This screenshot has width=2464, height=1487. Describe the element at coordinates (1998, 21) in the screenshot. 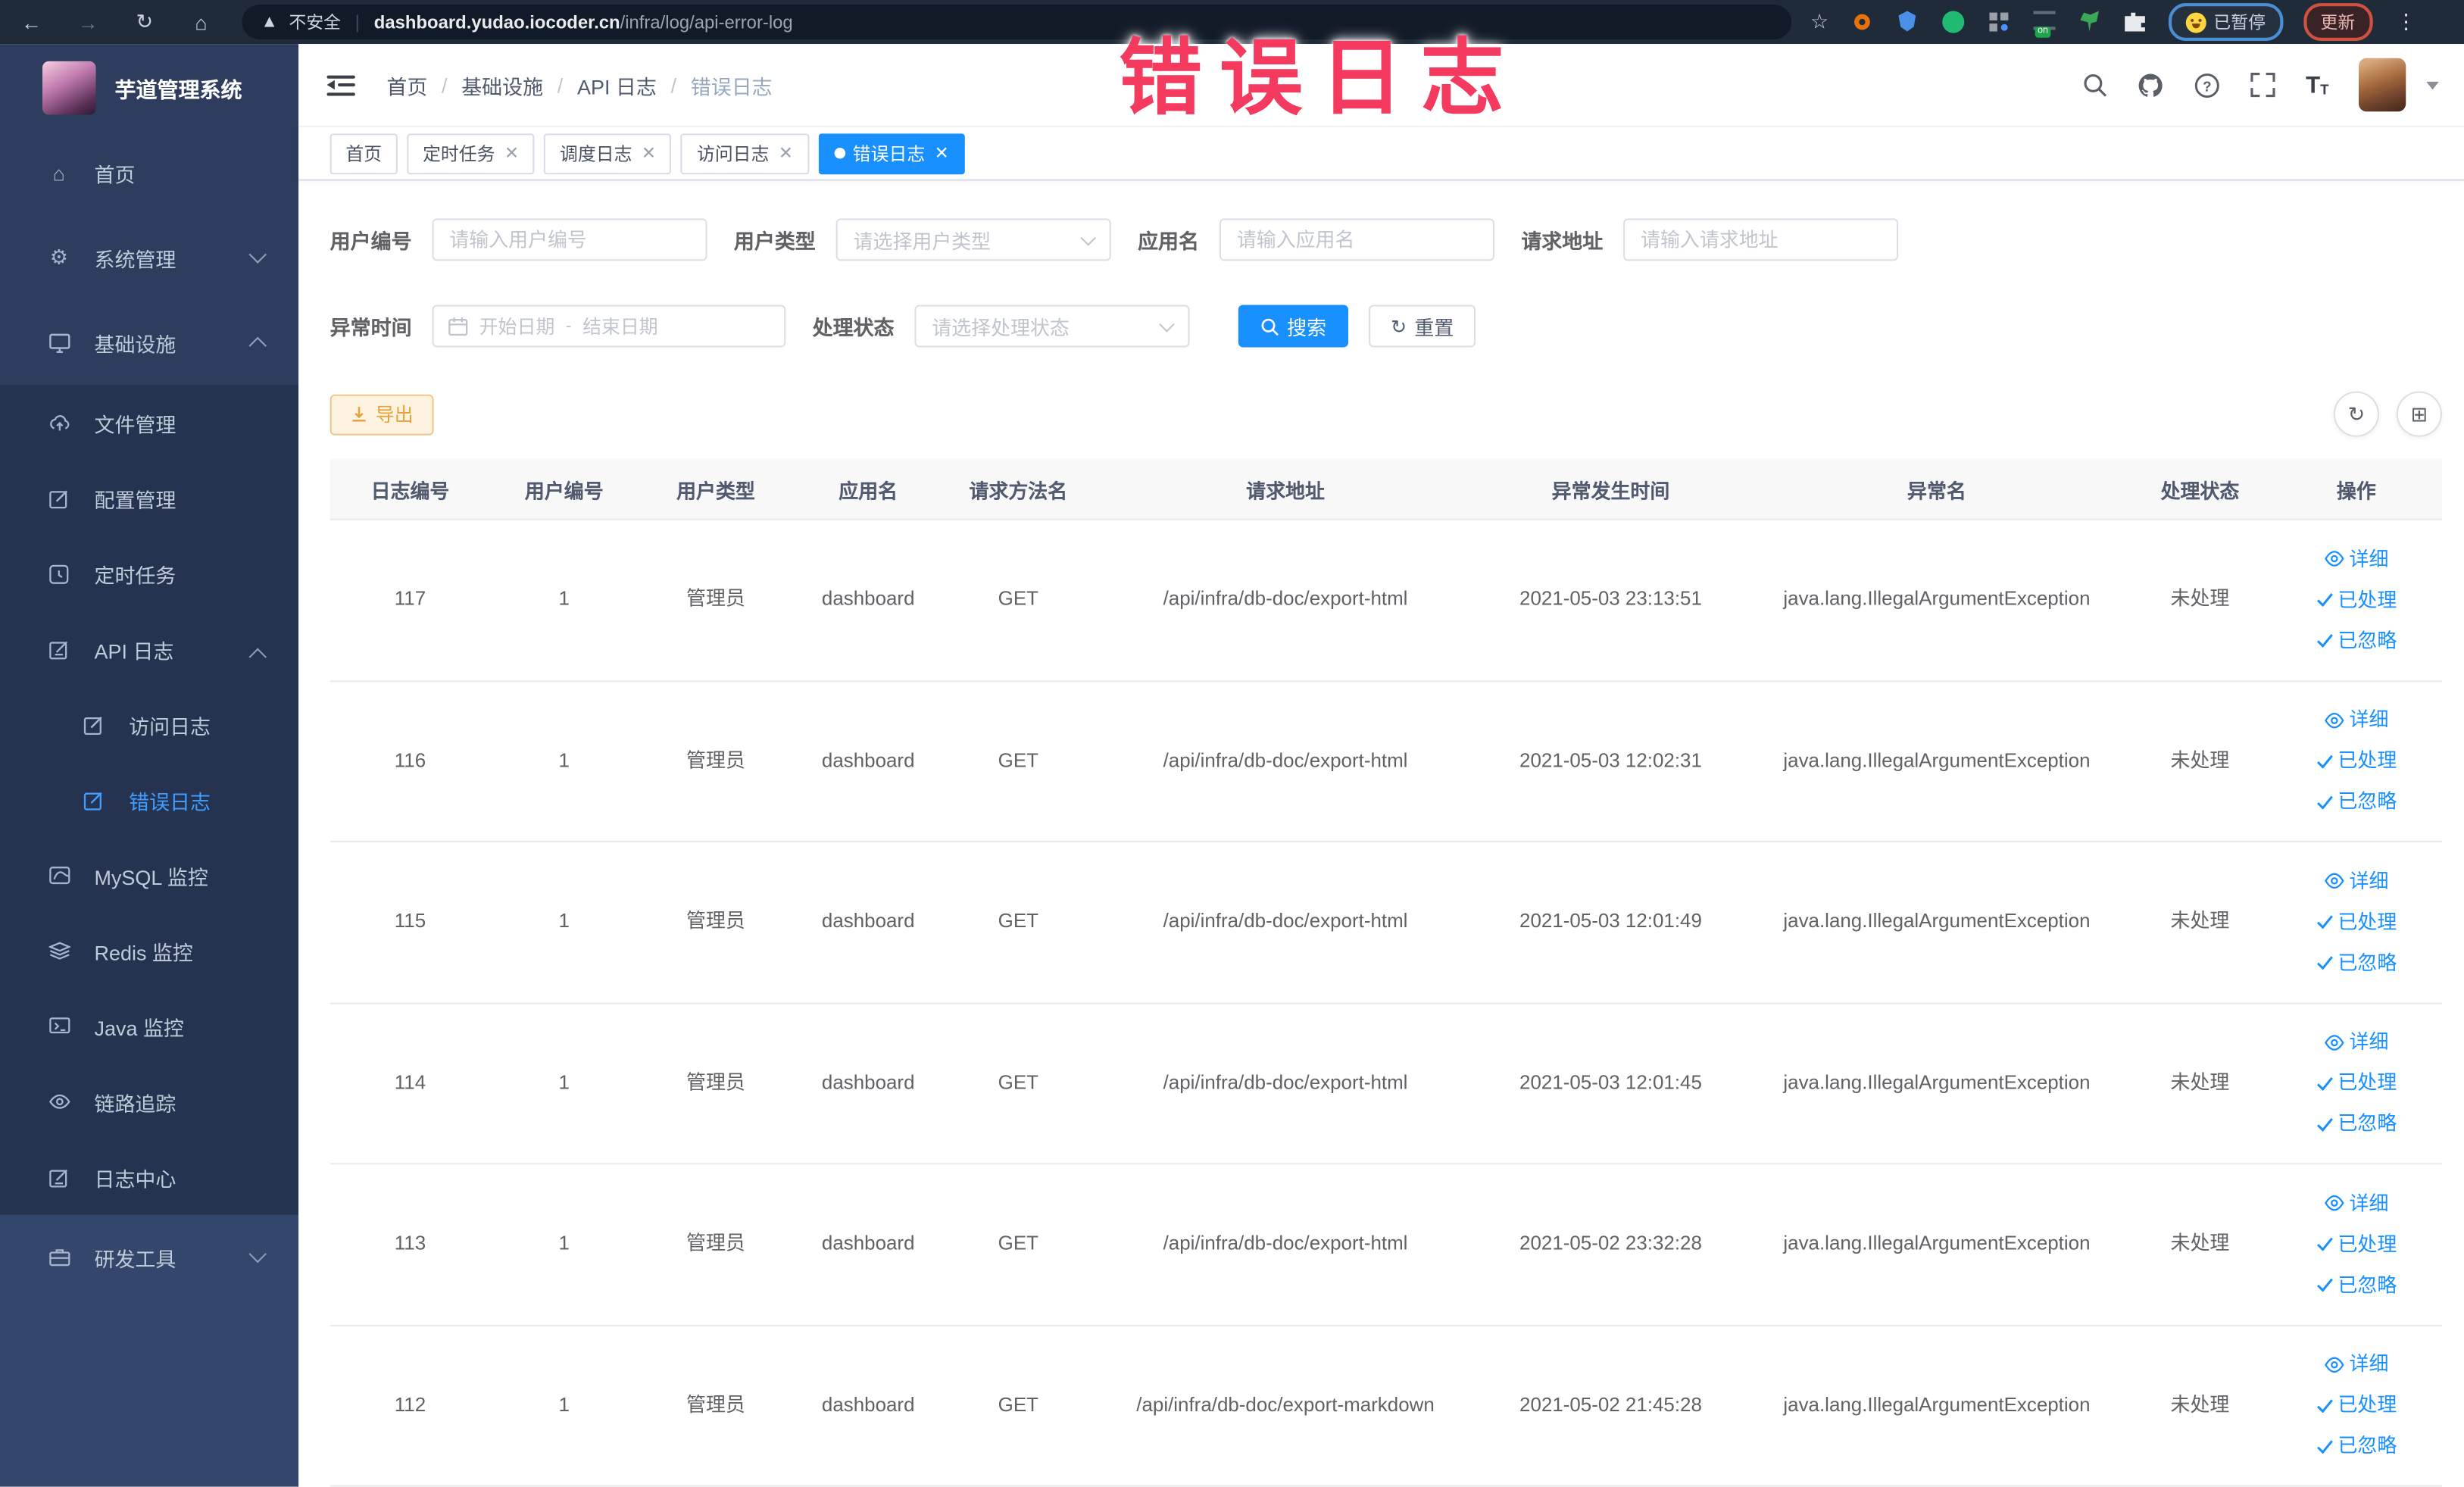

I see `ext-grid-icon` at that location.